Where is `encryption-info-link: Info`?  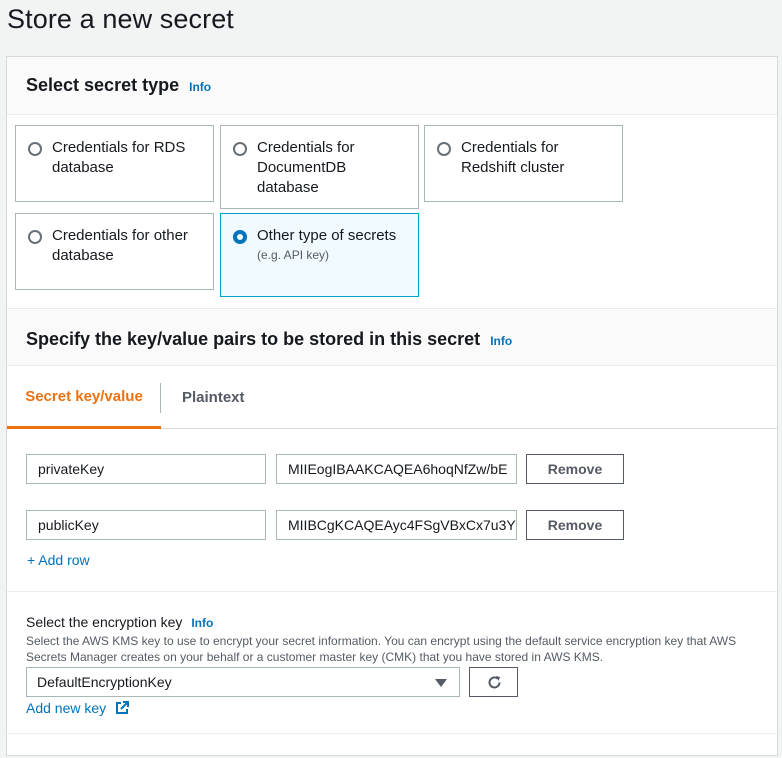 encryption-info-link: Info is located at coordinates (202, 623).